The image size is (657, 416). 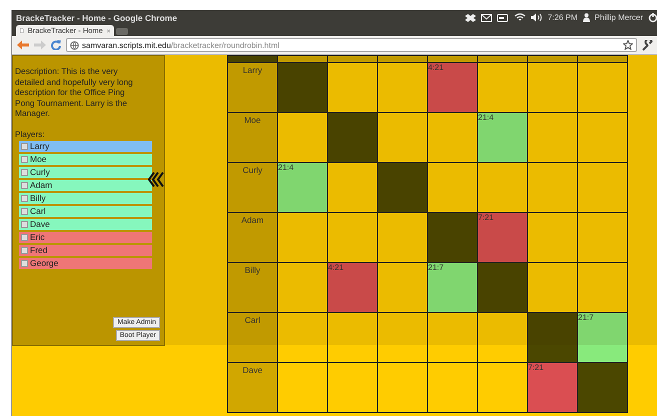 What do you see at coordinates (252, 287) in the screenshot?
I see `player-name-cell: Billy` at bounding box center [252, 287].